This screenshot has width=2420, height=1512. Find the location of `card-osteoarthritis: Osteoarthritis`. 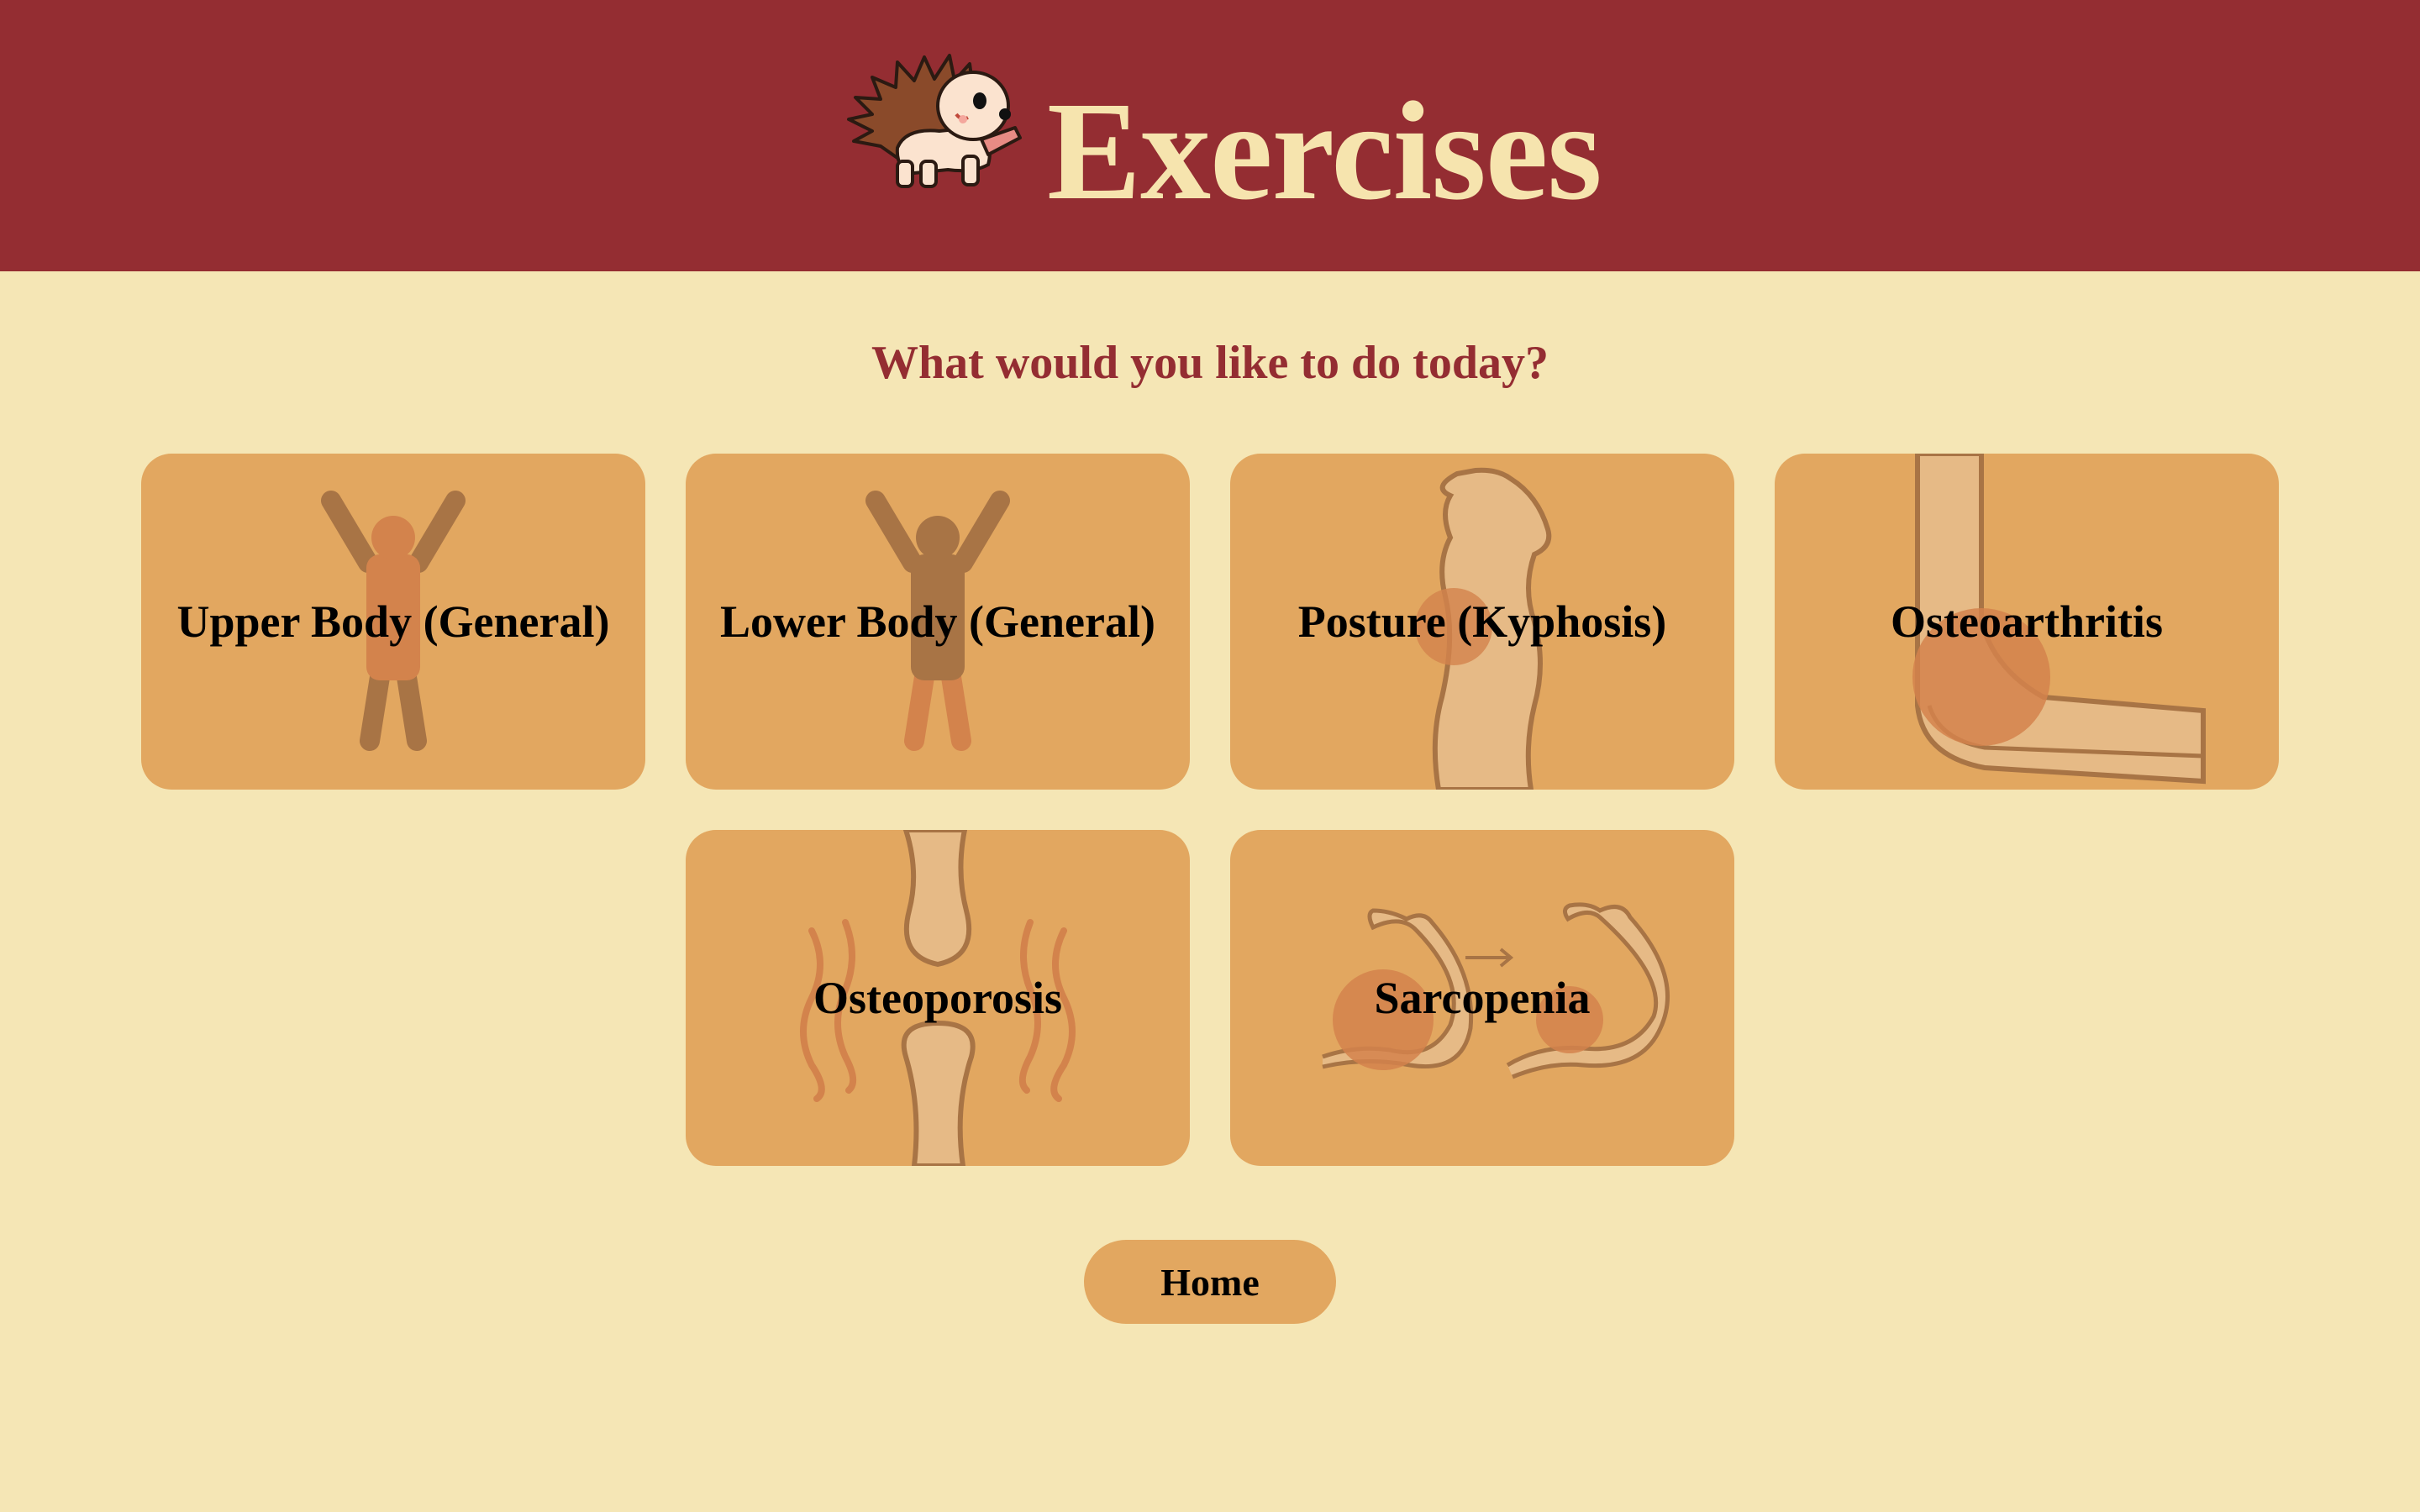

card-osteoarthritis: Osteoarthritis is located at coordinates (2027, 622).